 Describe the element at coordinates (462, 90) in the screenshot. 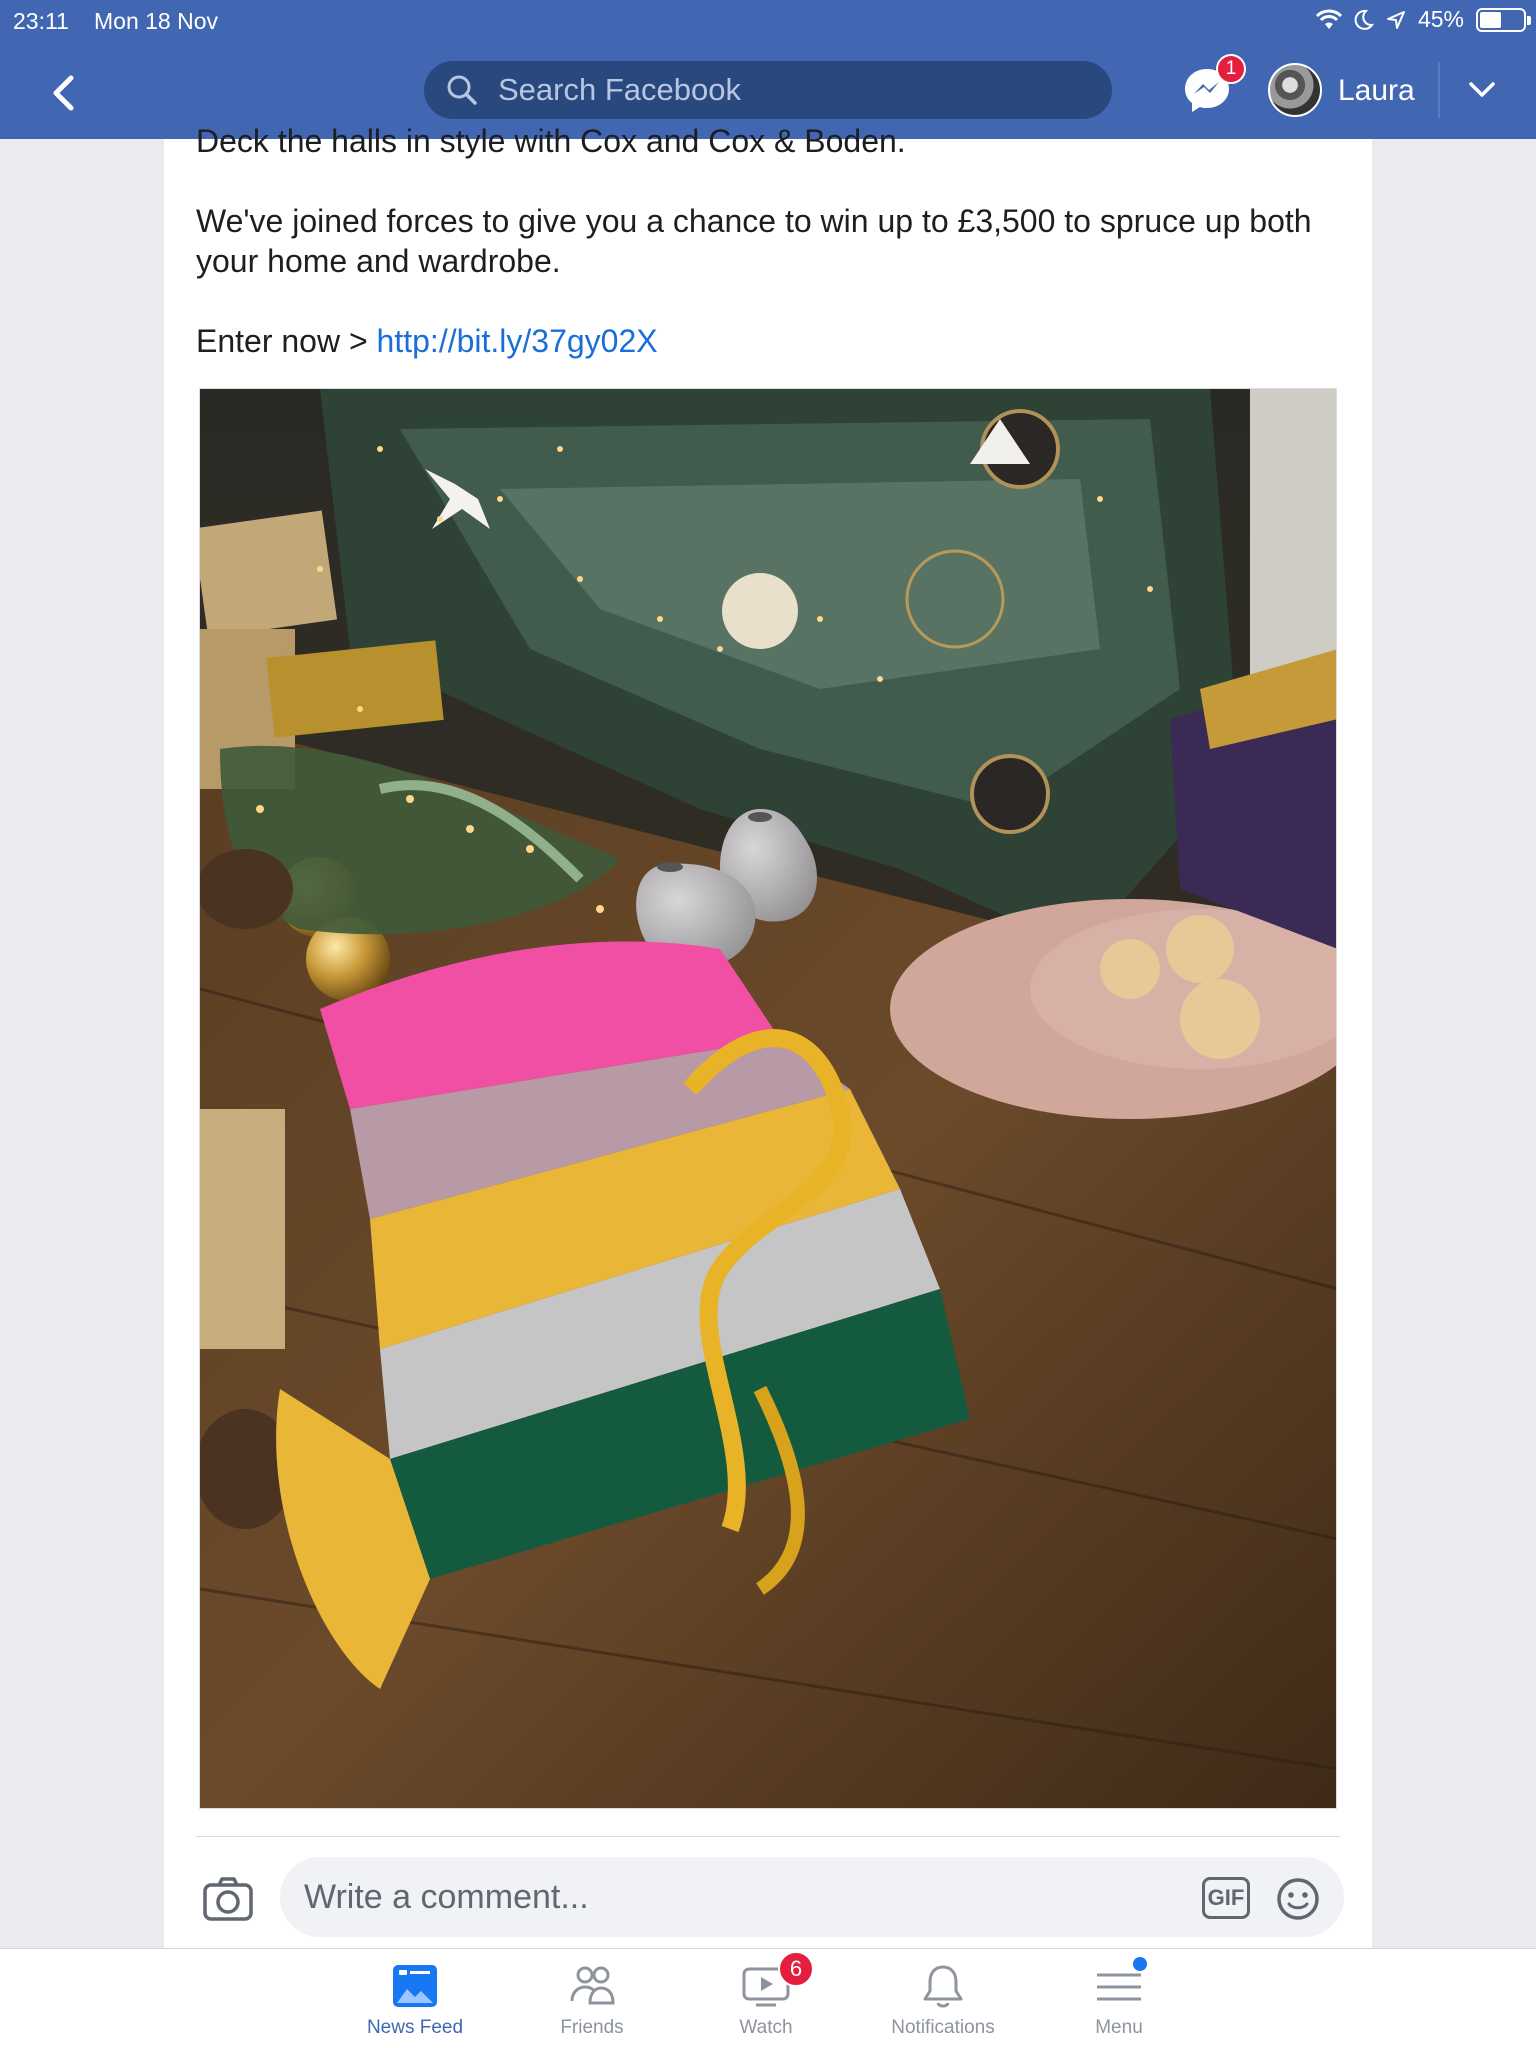

I see `search-icon` at that location.